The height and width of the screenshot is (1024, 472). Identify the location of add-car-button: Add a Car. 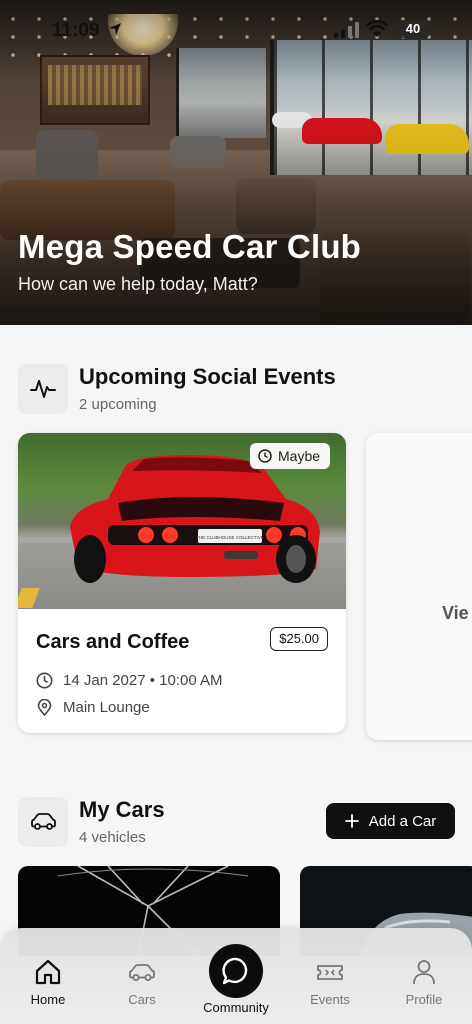
(390, 821).